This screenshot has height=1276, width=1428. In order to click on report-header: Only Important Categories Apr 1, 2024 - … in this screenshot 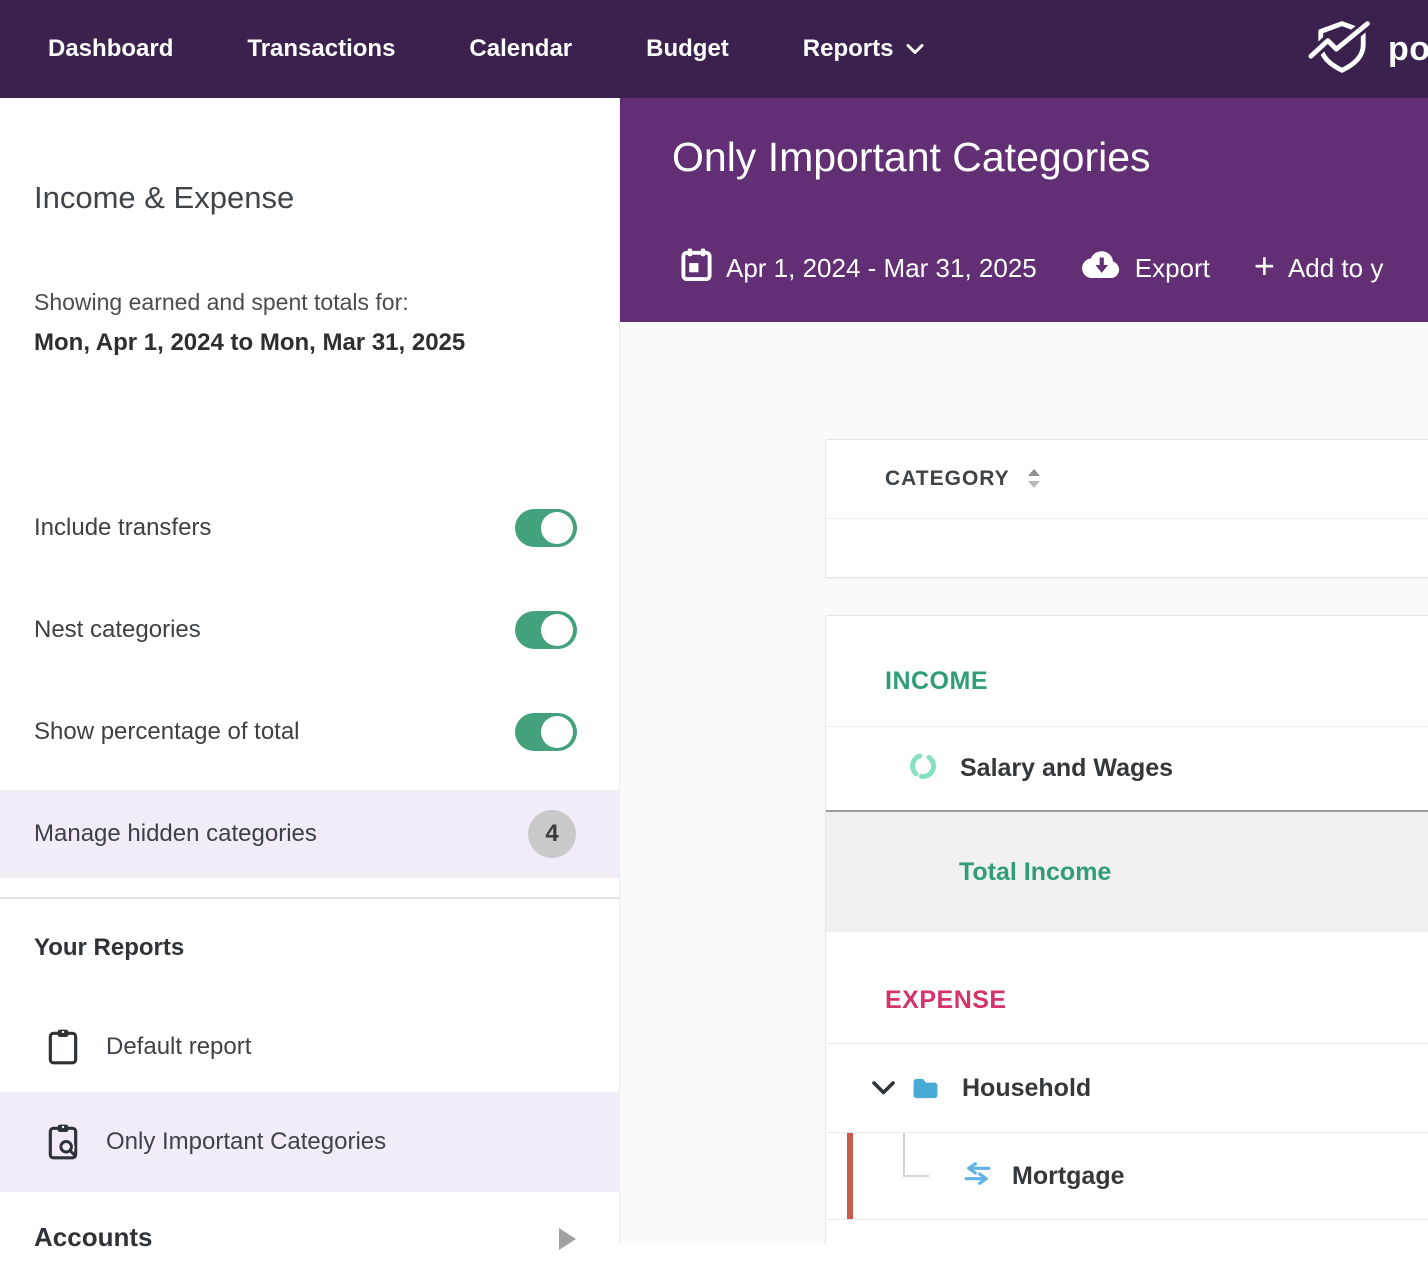, I will do `click(1024, 210)`.